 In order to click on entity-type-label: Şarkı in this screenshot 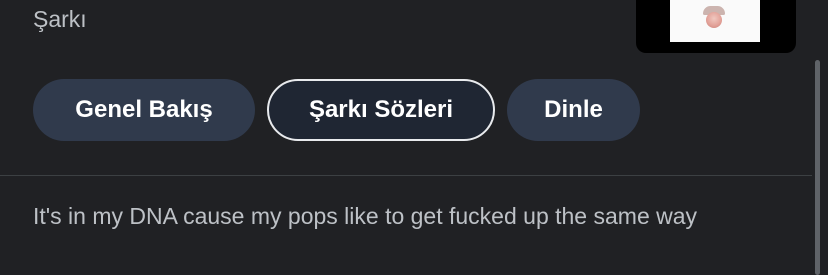, I will do `click(60, 19)`.